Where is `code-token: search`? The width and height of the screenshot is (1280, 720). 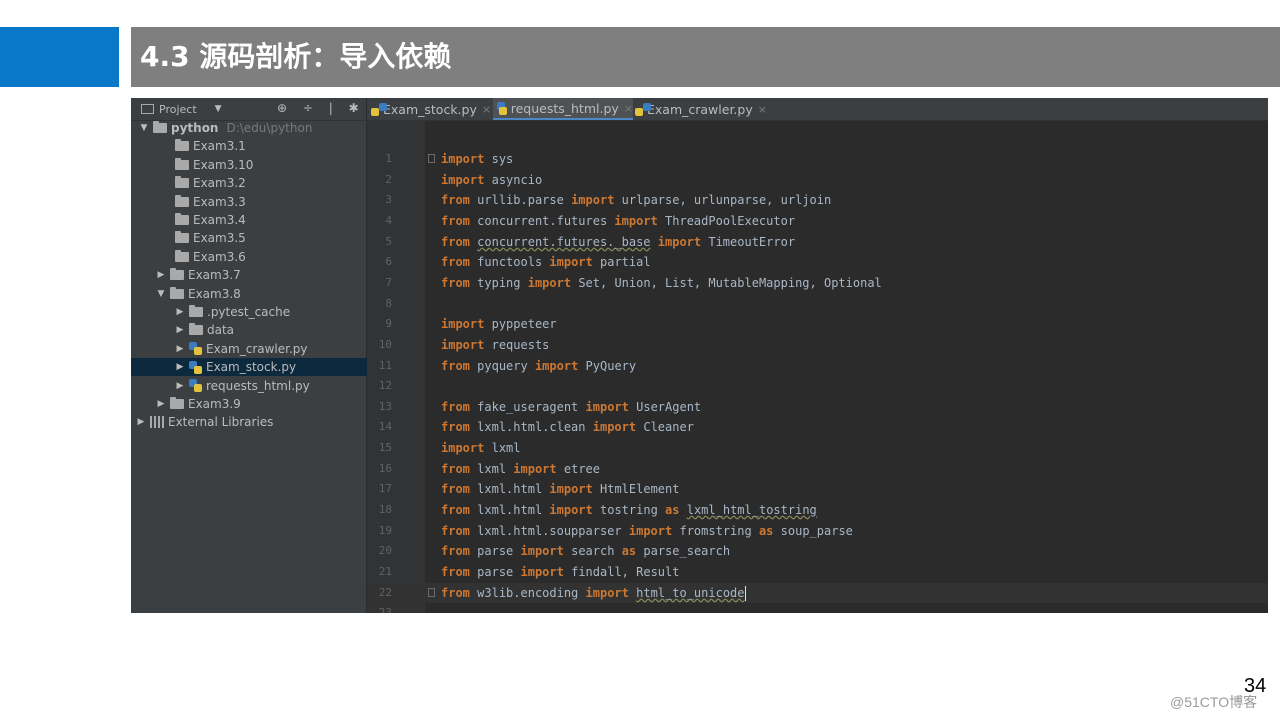 code-token: search is located at coordinates (593, 551).